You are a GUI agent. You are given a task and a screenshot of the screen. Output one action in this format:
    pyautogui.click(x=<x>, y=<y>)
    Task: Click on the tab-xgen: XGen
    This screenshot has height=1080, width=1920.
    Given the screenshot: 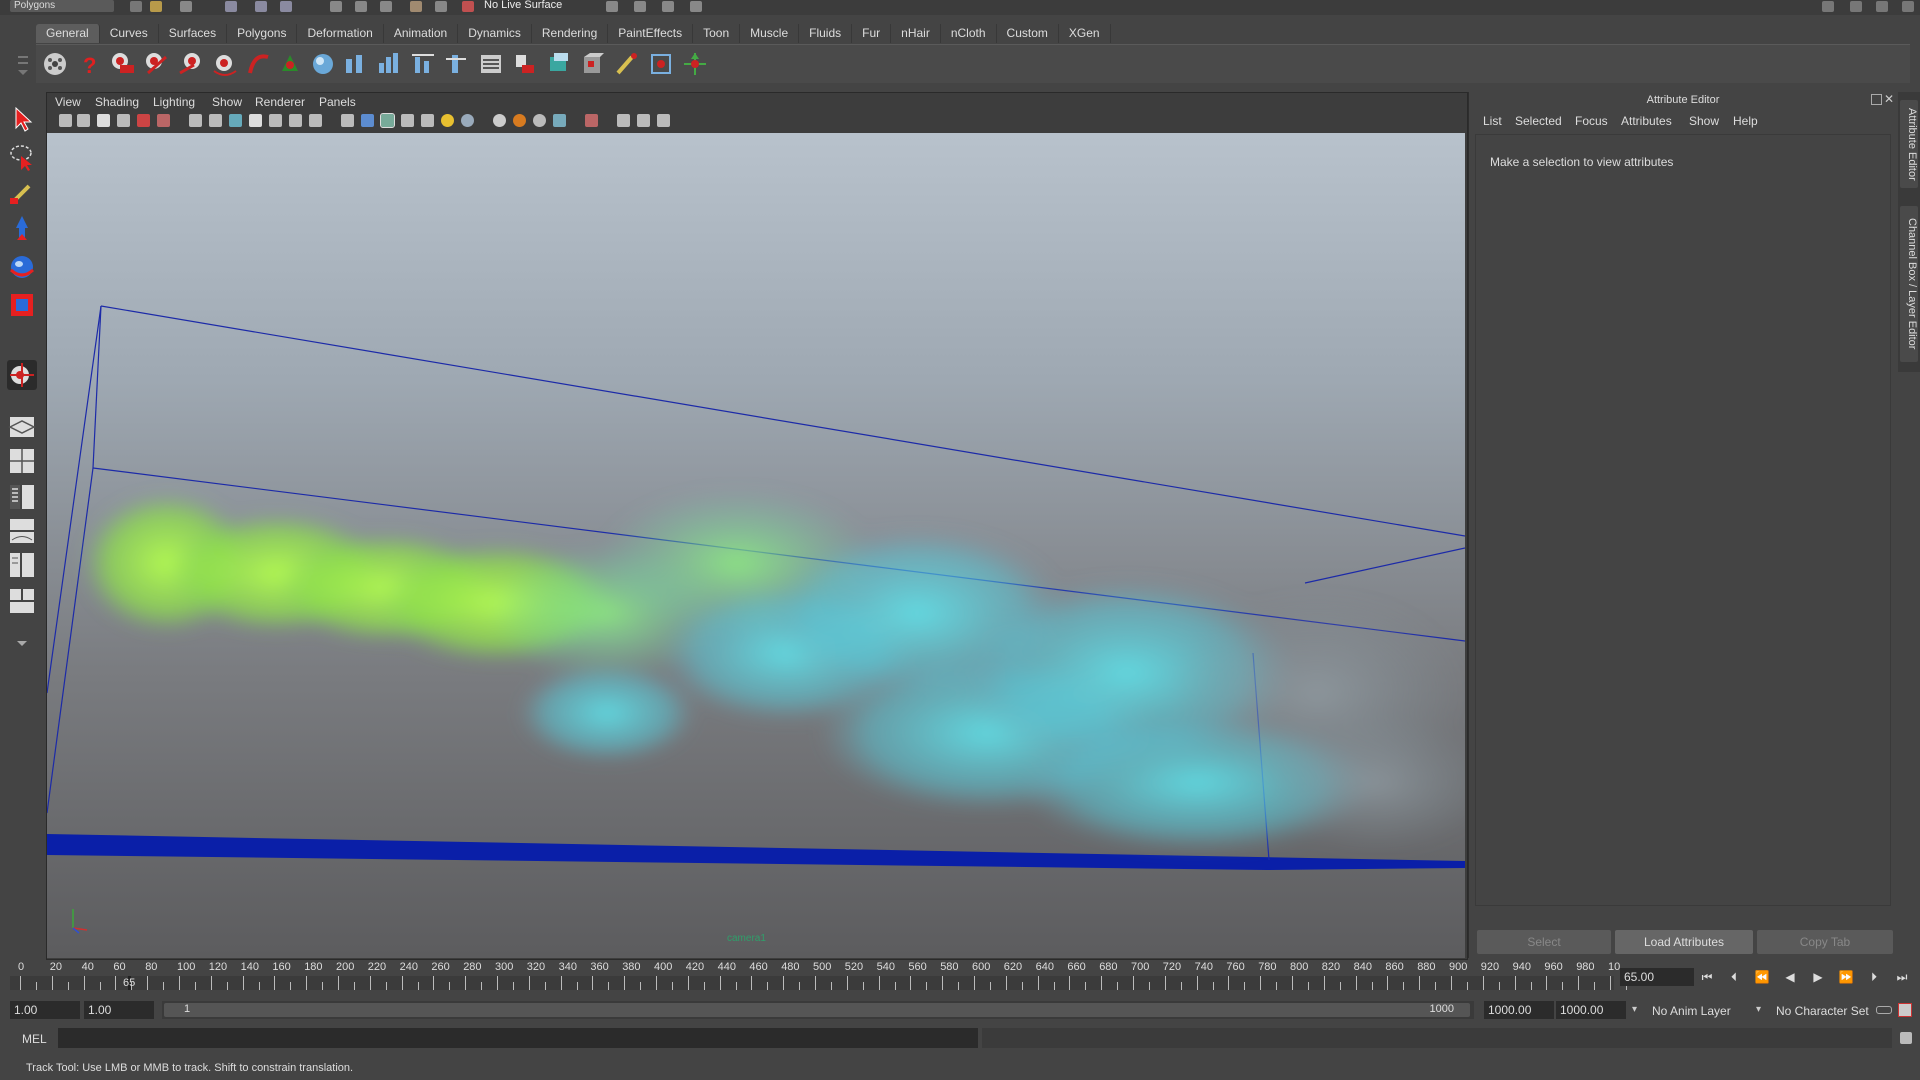 What is the action you would take?
    pyautogui.click(x=1085, y=33)
    